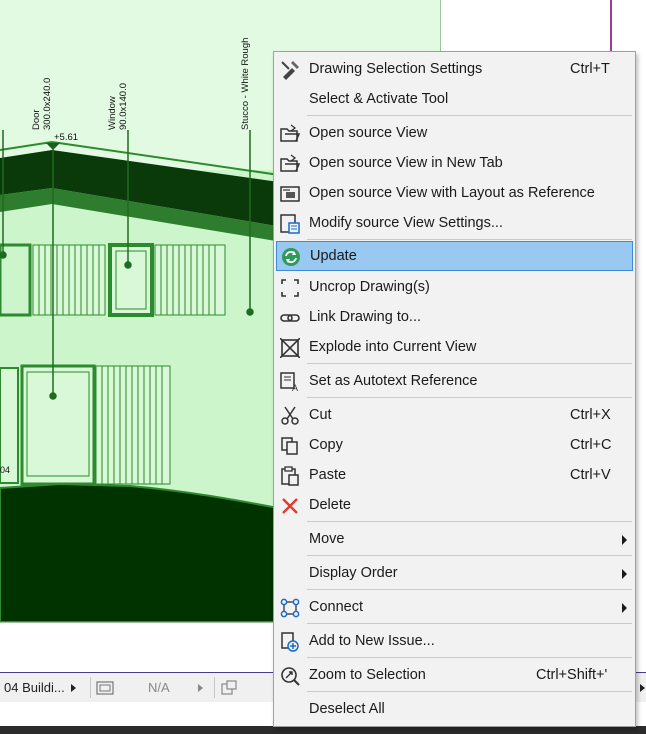 This screenshot has height=734, width=646. Describe the element at coordinates (190, 280) in the screenshot. I see `upper-shutter-right` at that location.